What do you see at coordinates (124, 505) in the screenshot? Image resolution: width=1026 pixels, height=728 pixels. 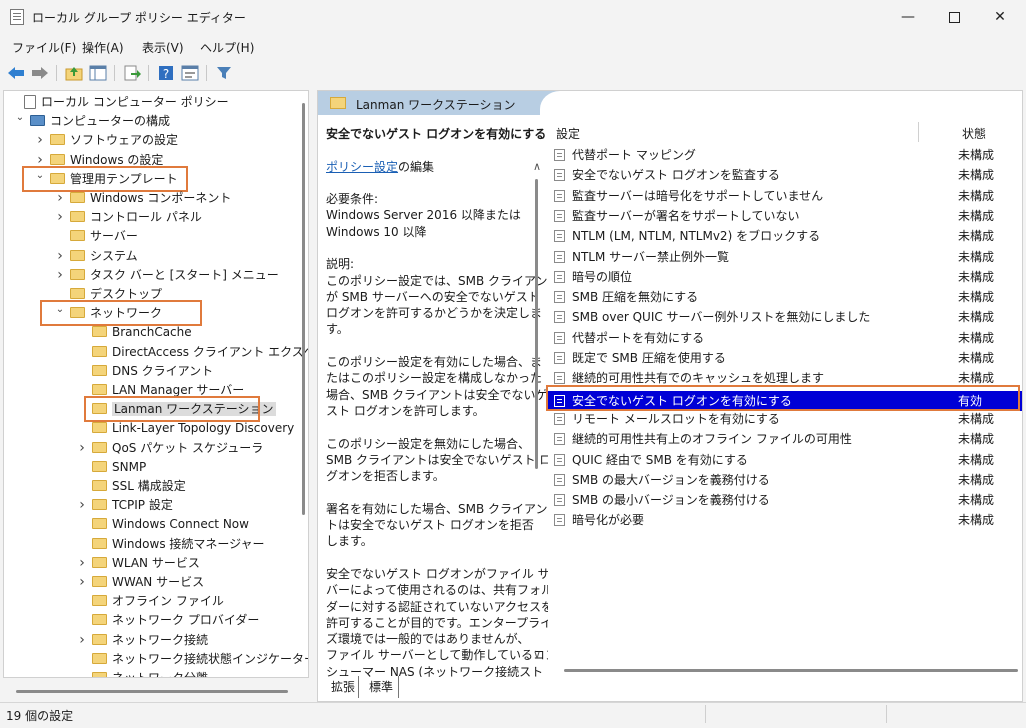 I see `tree-item: › TCPIP 設定` at bounding box center [124, 505].